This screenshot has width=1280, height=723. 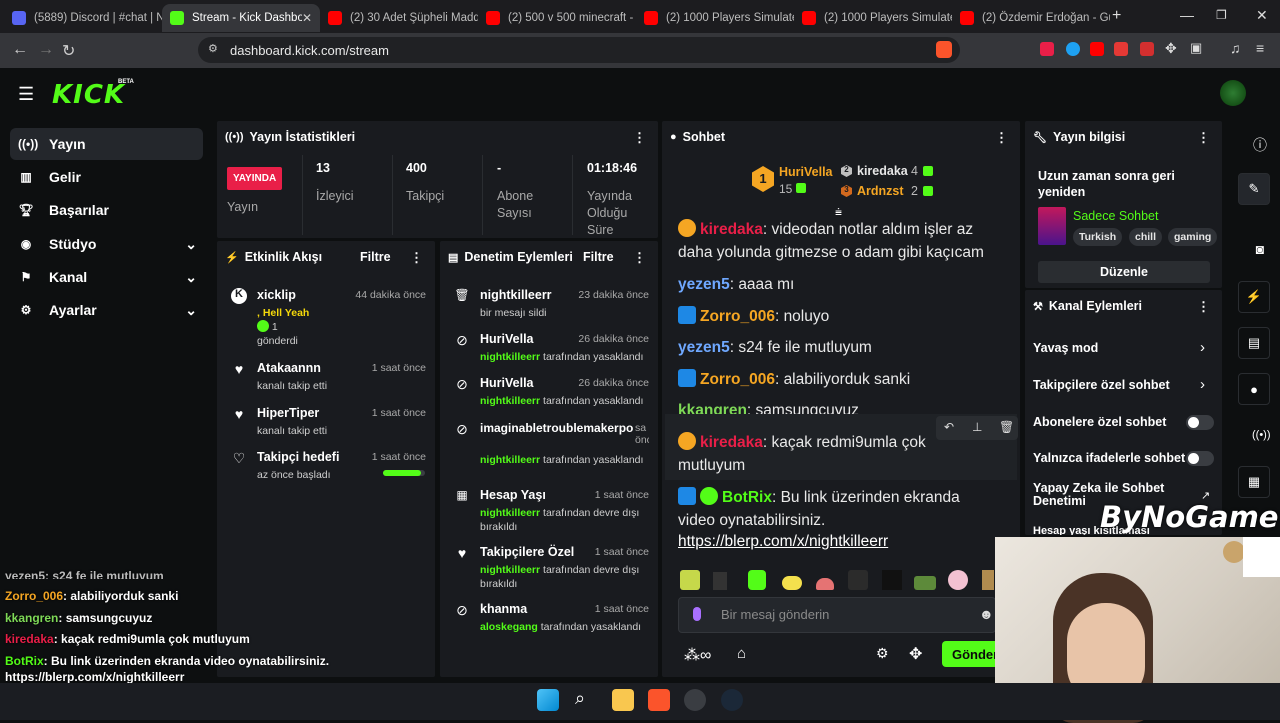 What do you see at coordinates (1262, 15) in the screenshot?
I see `close-window-icon: ✕` at bounding box center [1262, 15].